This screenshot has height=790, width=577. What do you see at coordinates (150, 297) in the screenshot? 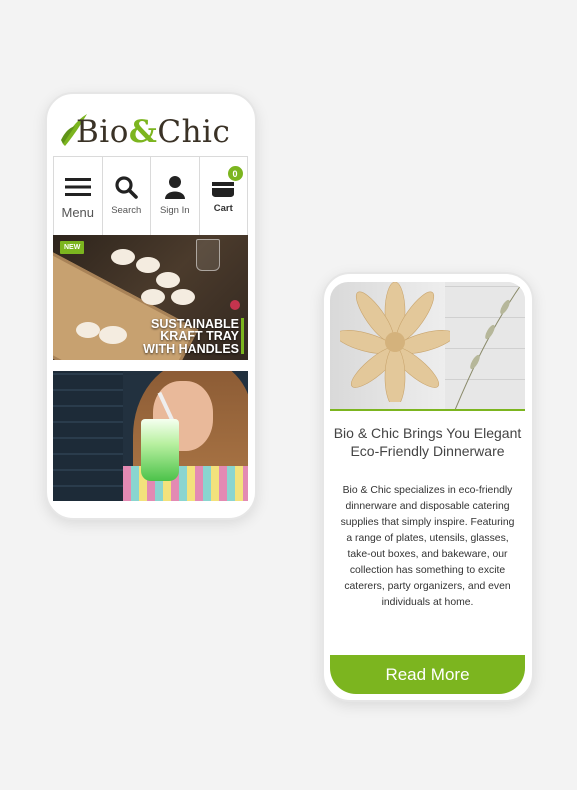
I see `kraft-tray-banner: NEW SUSTAINABLE KRAFT TRAY WITH HANDLES` at bounding box center [150, 297].